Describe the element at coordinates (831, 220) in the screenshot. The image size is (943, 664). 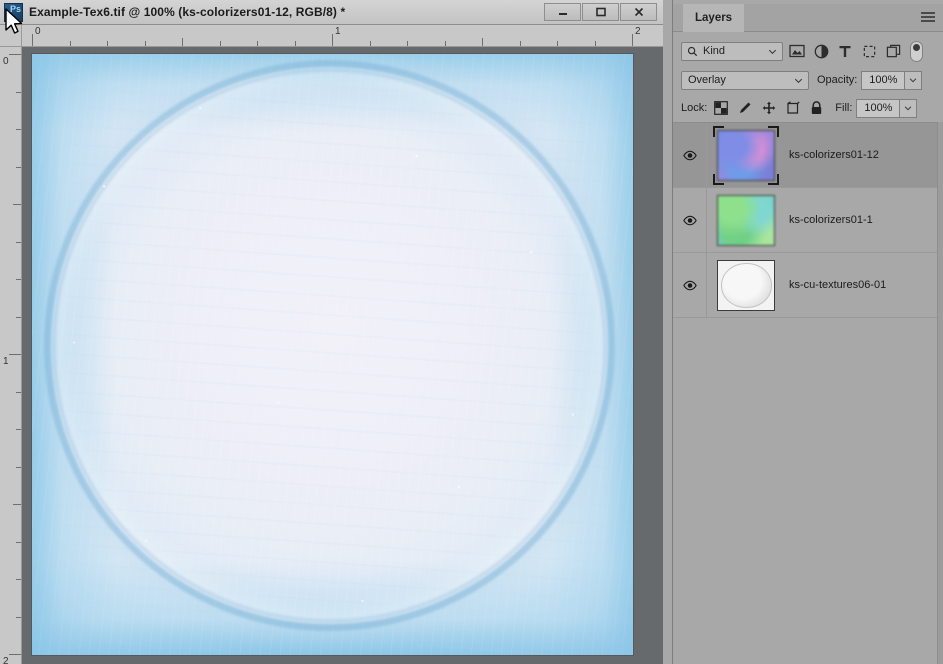
I see `layer-name: ks-colorizers01-1` at that location.